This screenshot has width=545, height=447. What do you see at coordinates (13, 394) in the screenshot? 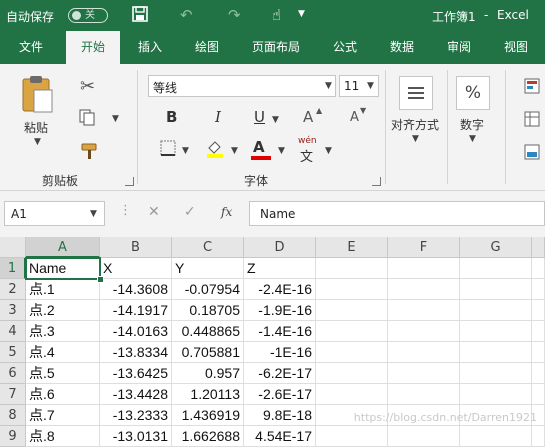
I see `row-header: 7` at bounding box center [13, 394].